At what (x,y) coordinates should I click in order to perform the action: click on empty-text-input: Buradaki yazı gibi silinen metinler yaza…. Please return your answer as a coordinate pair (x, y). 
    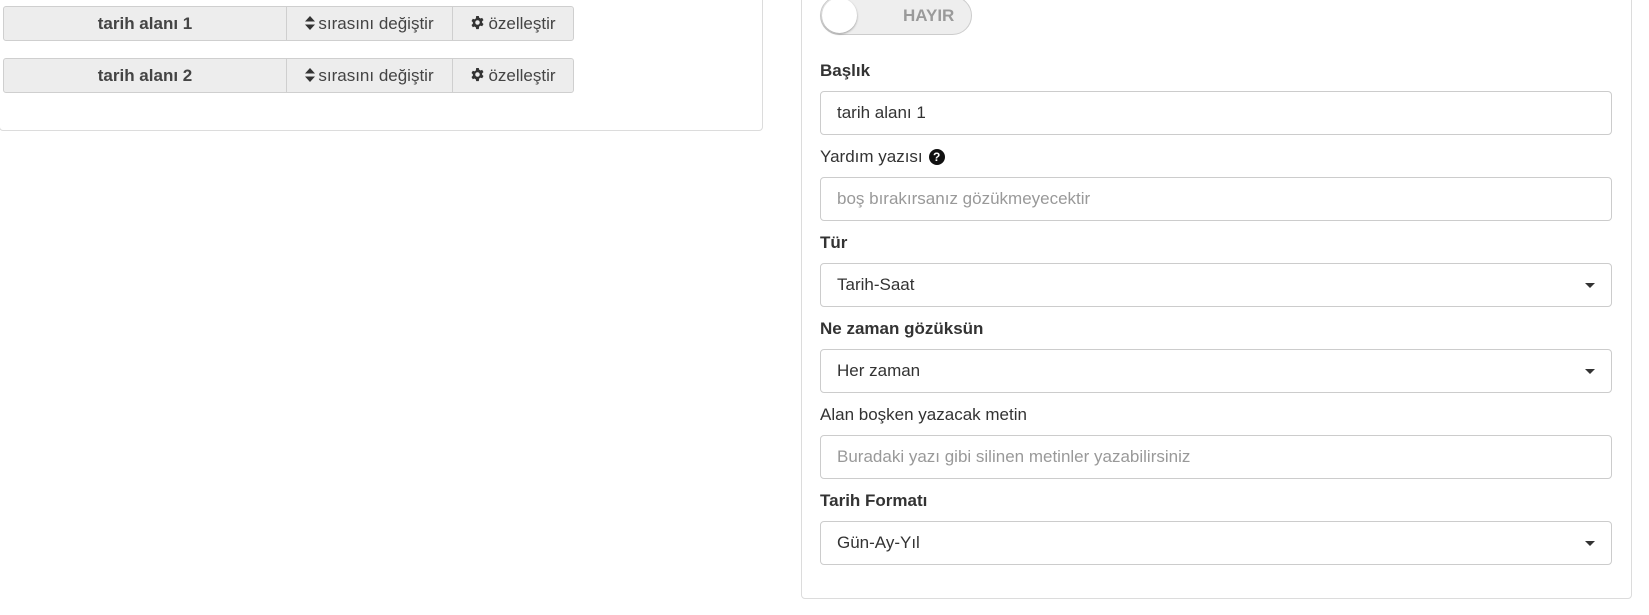
    Looking at the image, I should click on (1216, 457).